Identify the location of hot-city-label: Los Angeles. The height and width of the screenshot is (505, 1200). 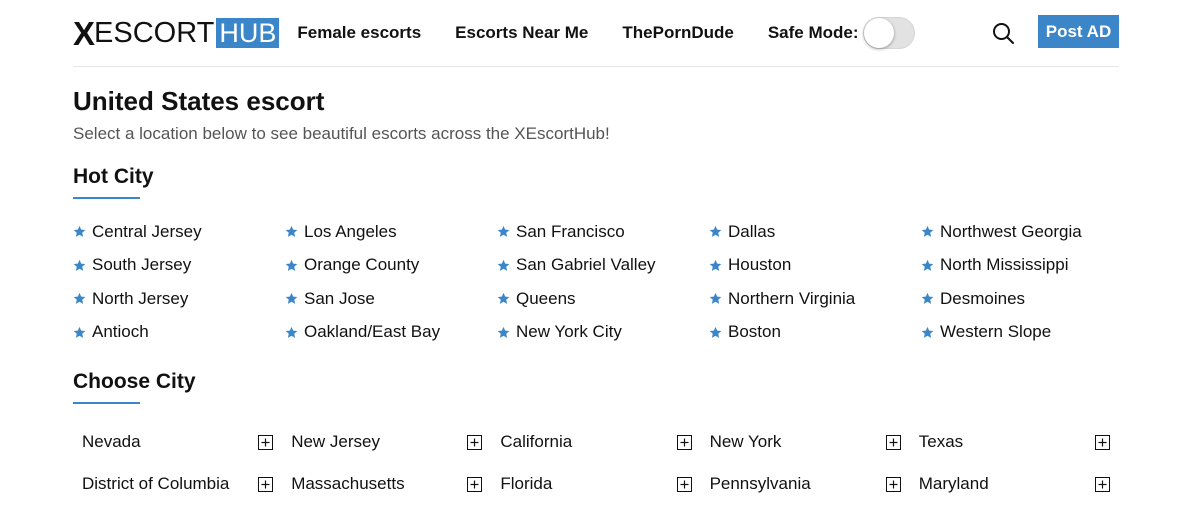
(350, 231).